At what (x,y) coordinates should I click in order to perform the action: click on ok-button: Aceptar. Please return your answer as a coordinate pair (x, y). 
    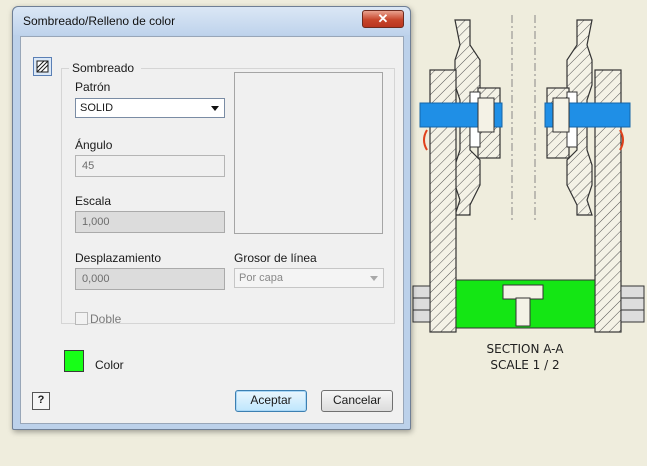
    Looking at the image, I should click on (271, 401).